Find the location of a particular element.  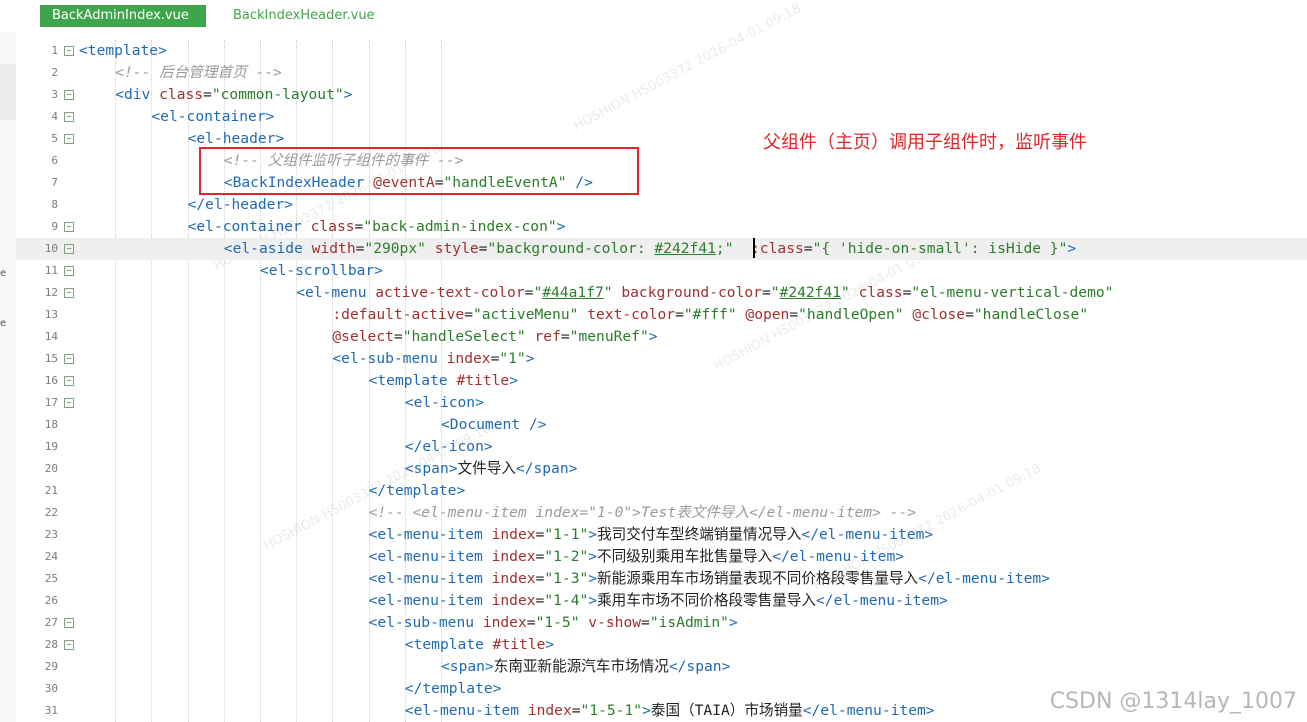

code-token: 文件导入 is located at coordinates (486, 468).